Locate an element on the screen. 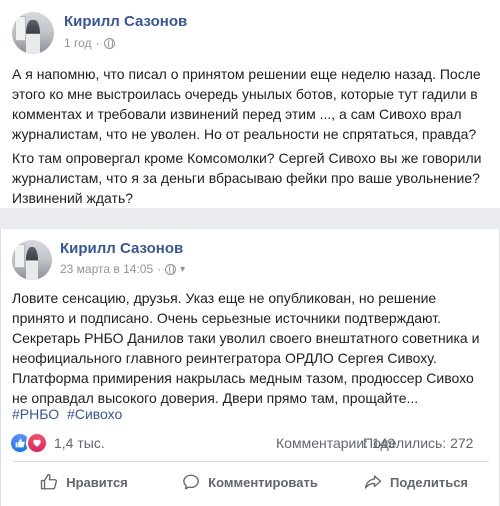  post-meta: 1 год · is located at coordinates (89, 43).